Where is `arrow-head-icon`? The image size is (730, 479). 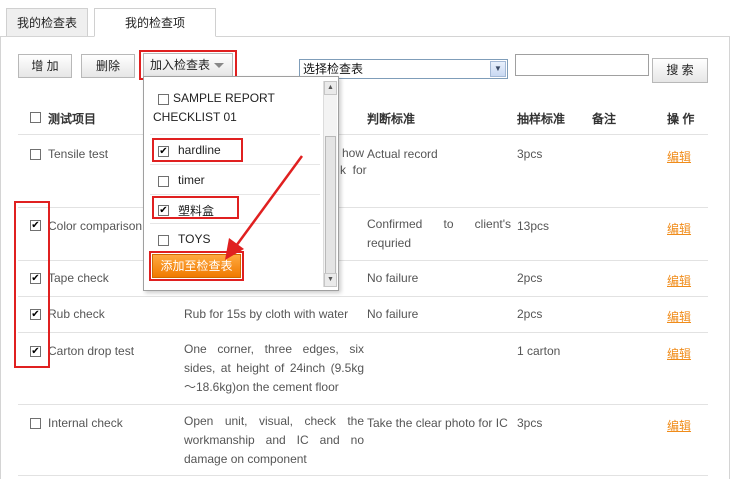 arrow-head-icon is located at coordinates (234, 249).